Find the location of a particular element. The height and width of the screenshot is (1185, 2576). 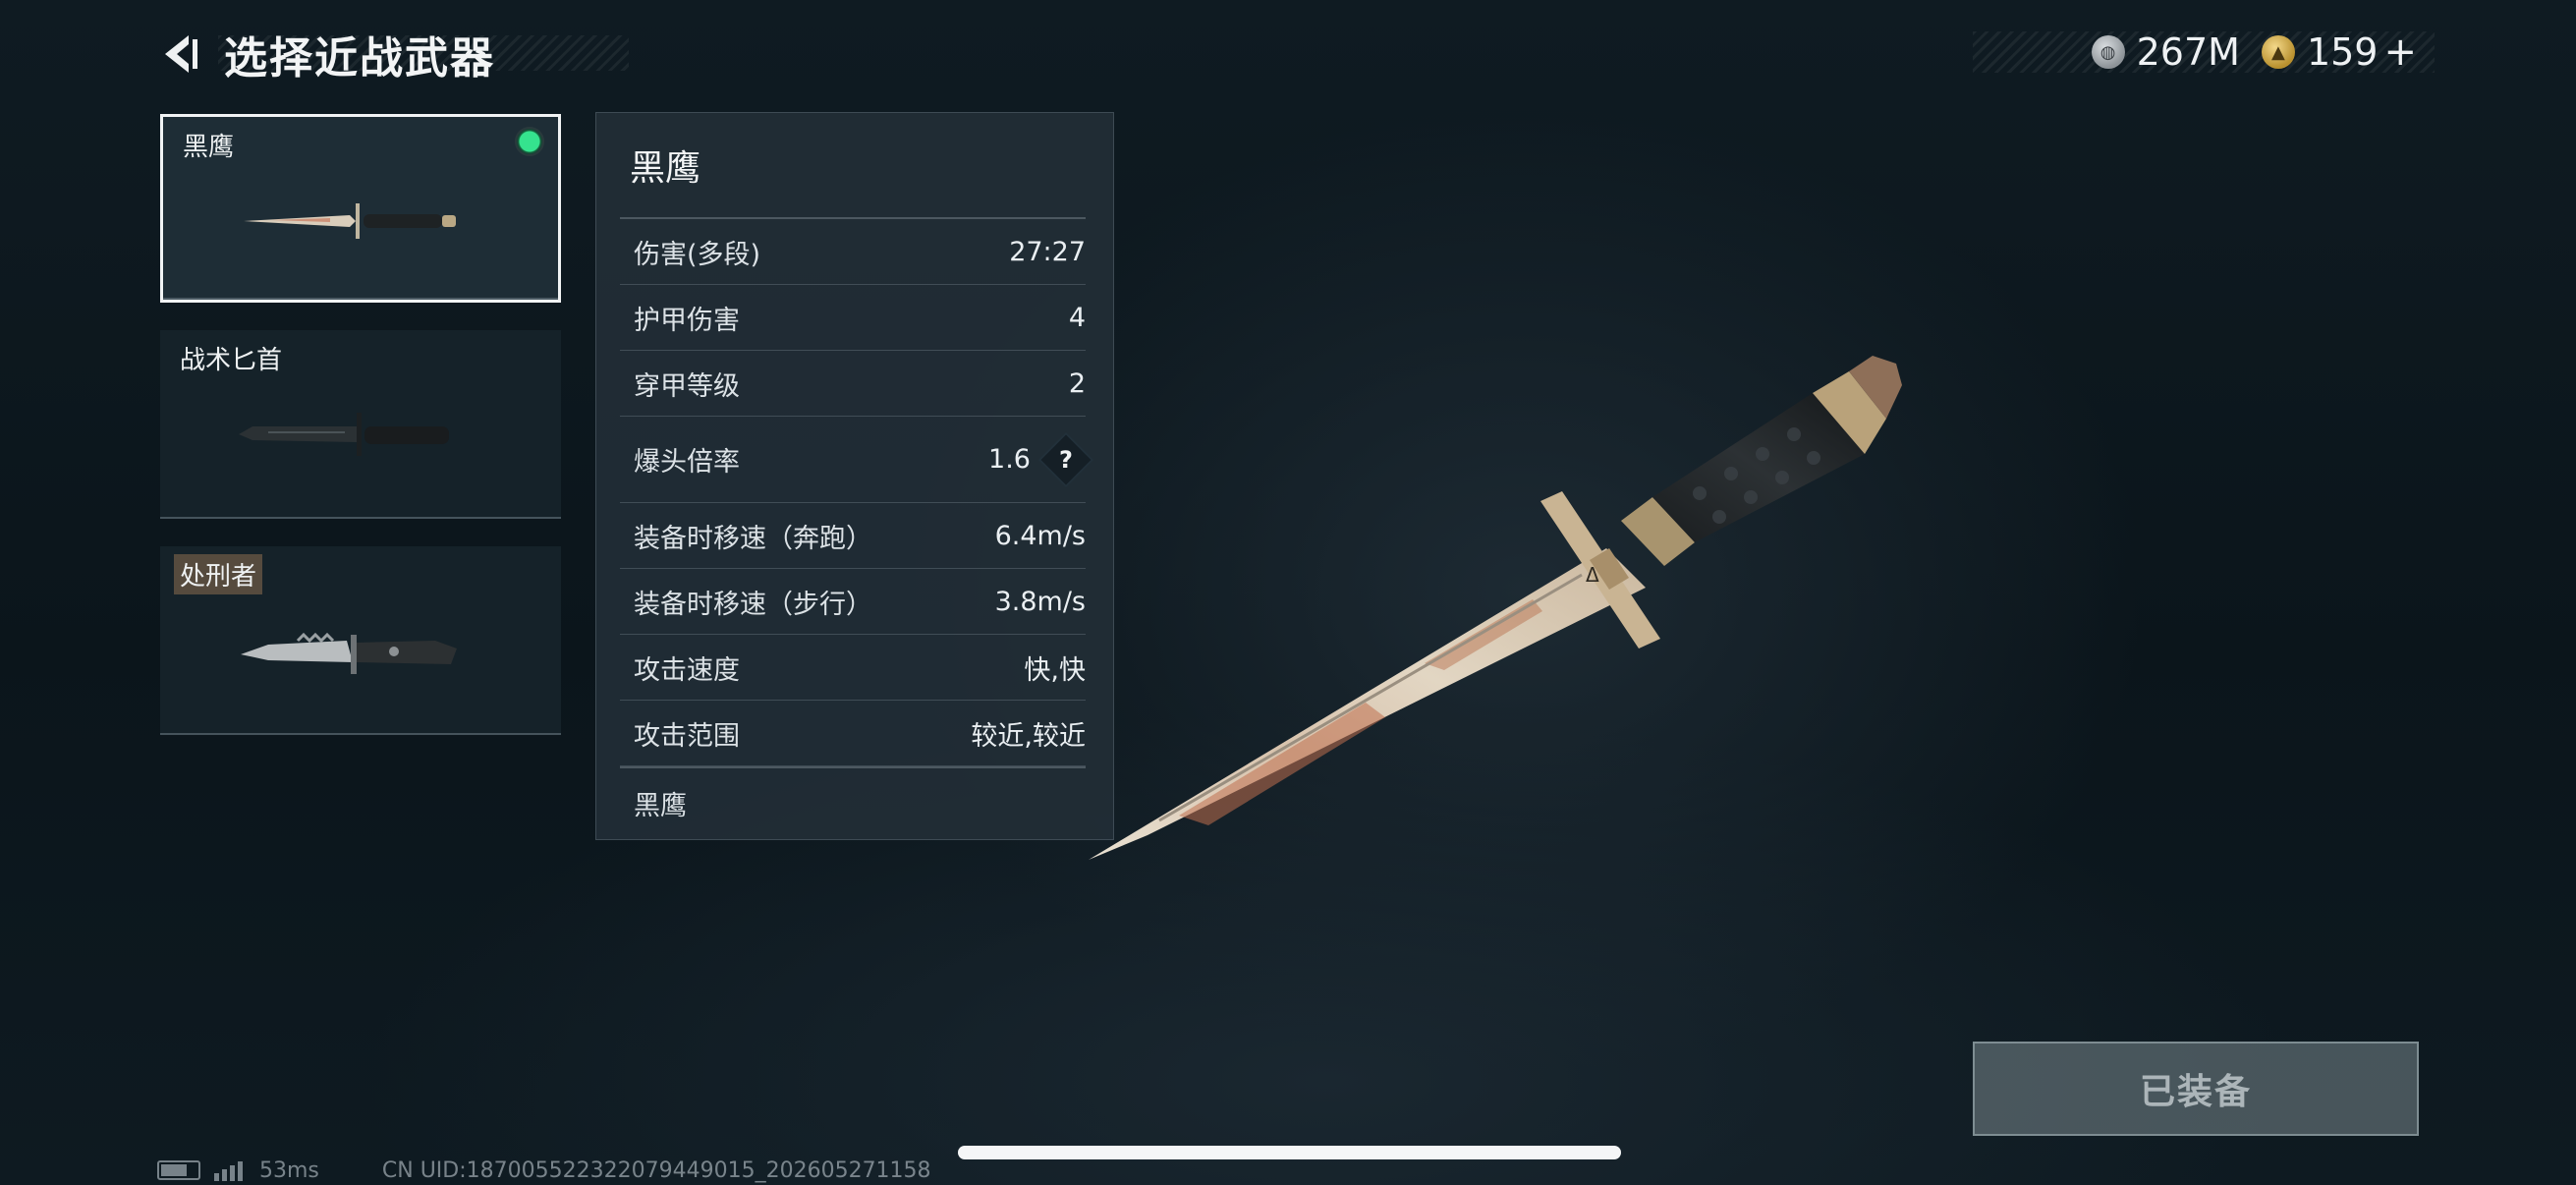

battery-icon is located at coordinates (178, 1170).